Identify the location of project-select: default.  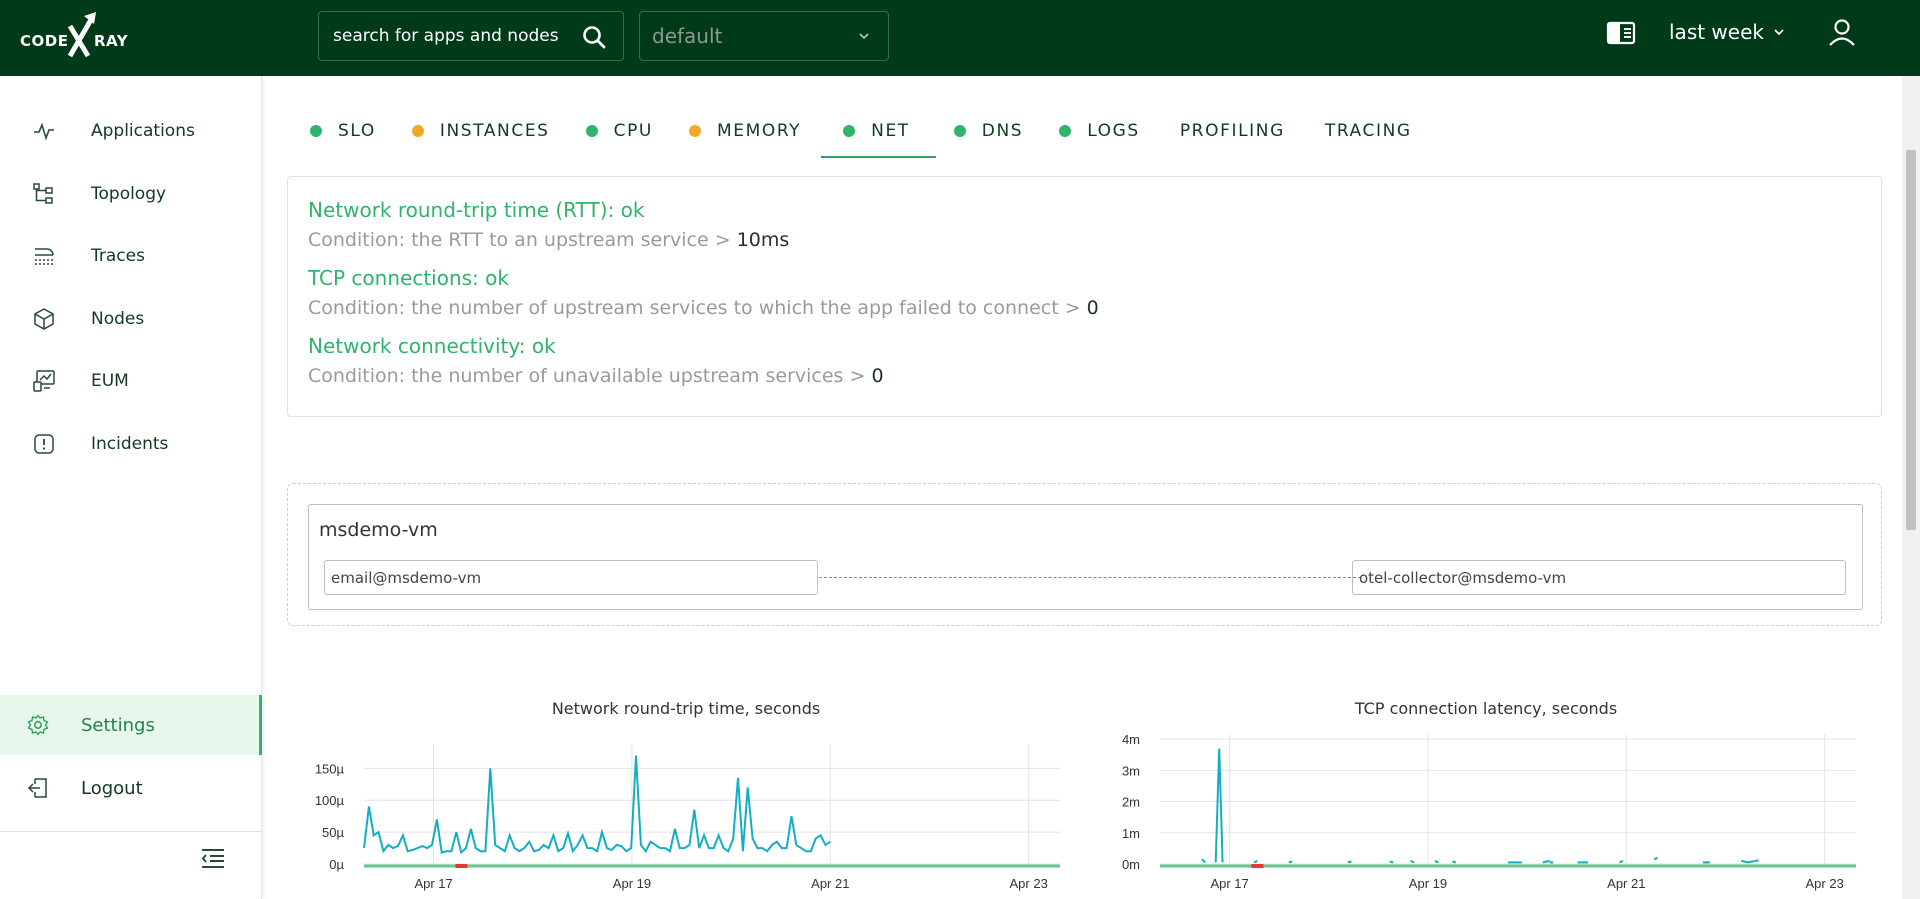
(764, 36).